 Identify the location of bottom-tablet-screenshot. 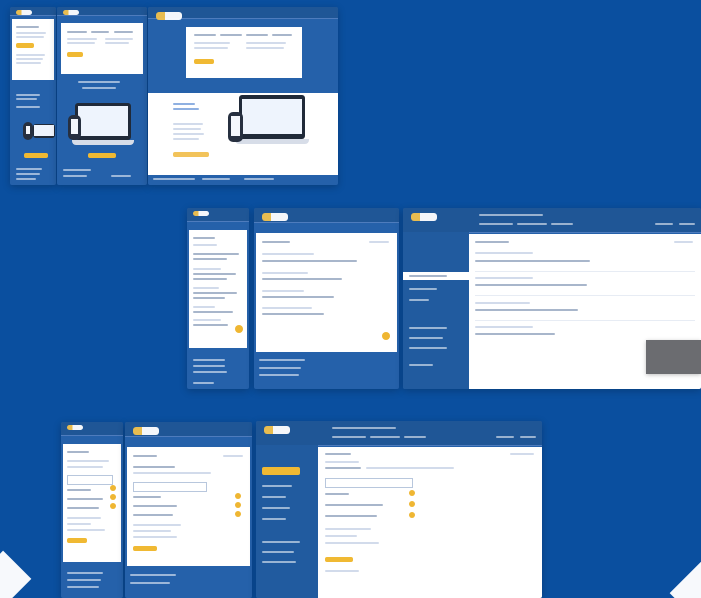
(188, 510).